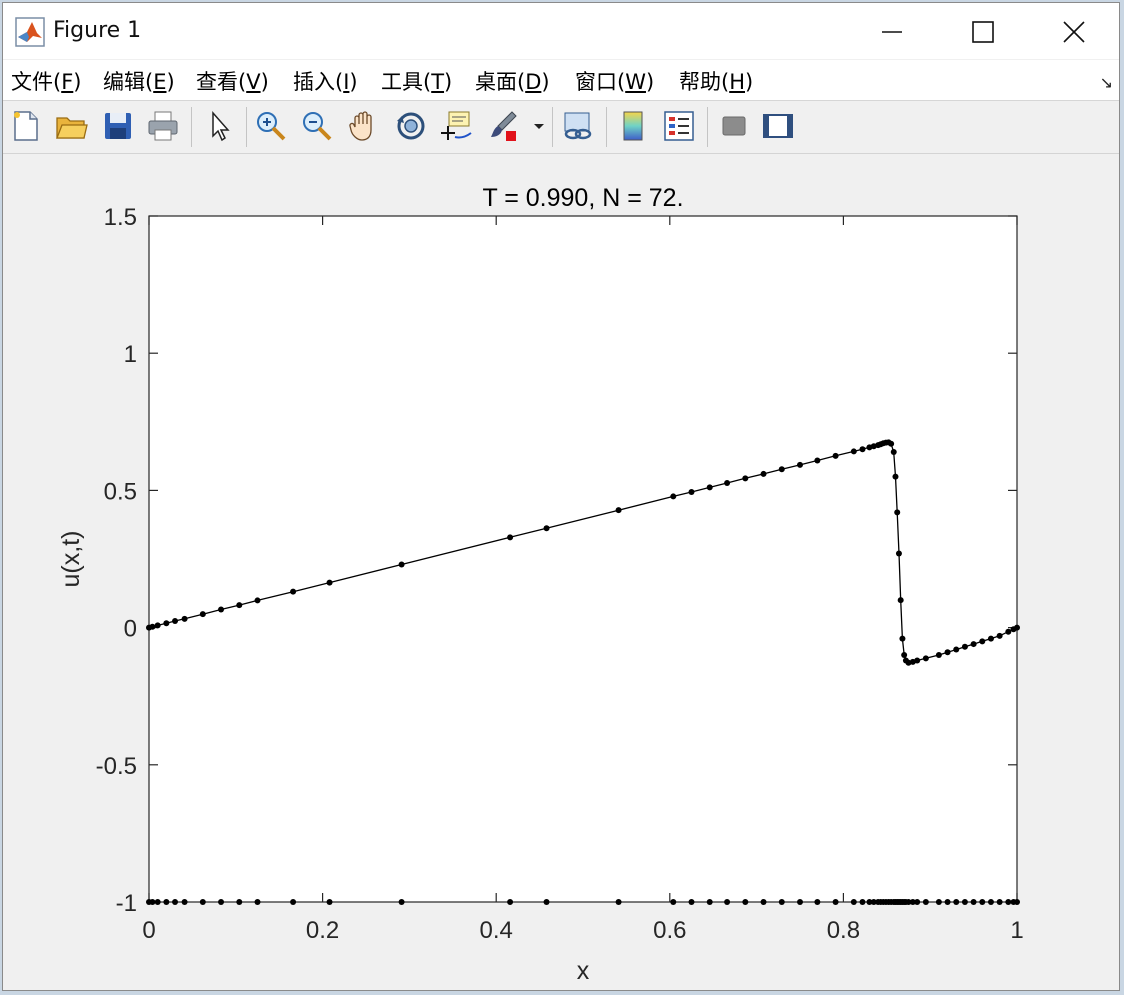 The width and height of the screenshot is (1124, 995). What do you see at coordinates (600, 82) in the screenshot?
I see `menu-item-label: 窗口(` at bounding box center [600, 82].